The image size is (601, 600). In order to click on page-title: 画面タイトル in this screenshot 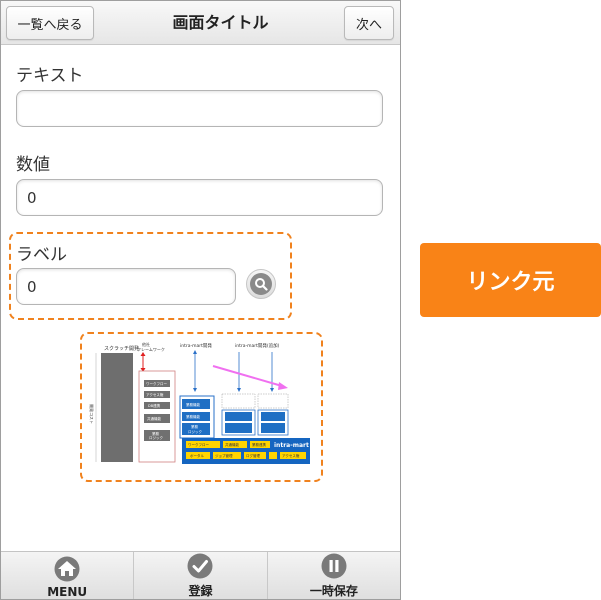, I will do `click(220, 22)`.